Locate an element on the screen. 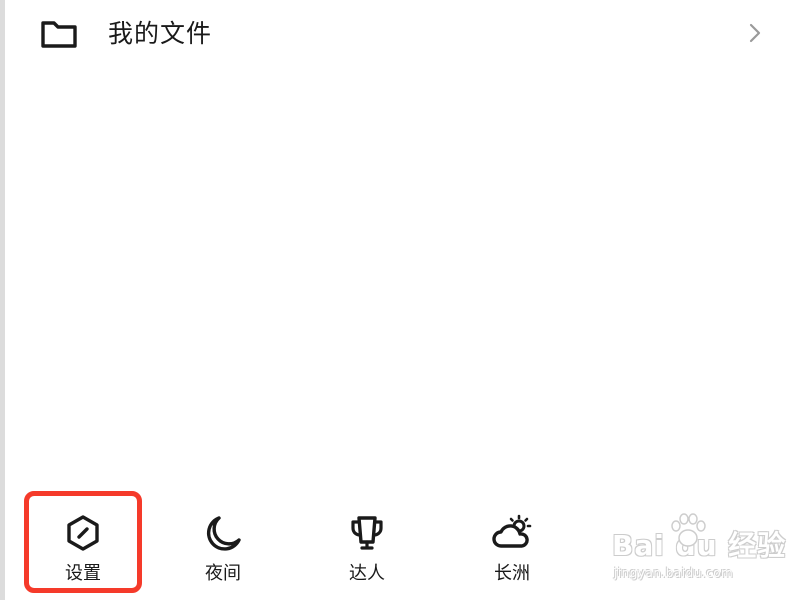  night-mode-button: 夜间 is located at coordinates (223, 545).